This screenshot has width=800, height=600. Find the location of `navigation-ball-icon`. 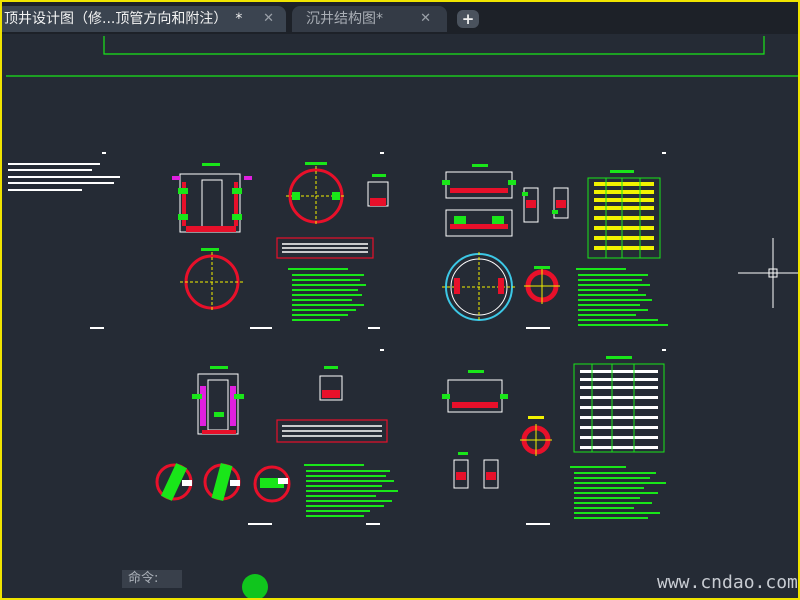

navigation-ball-icon is located at coordinates (255, 586).